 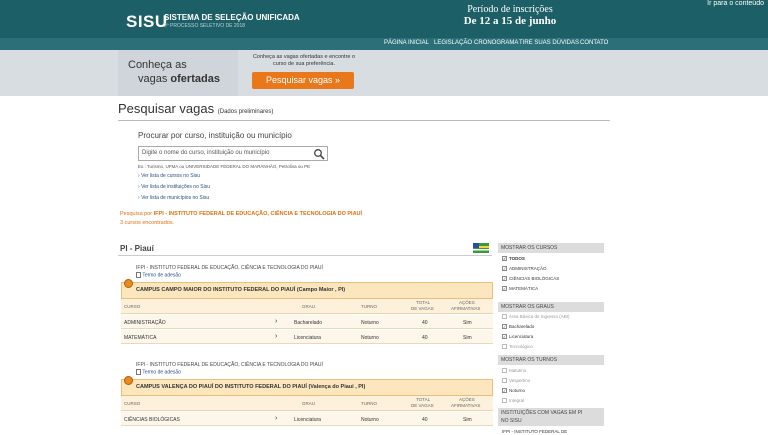 I want to click on filter-label: Tecnológico, so click(x=521, y=346).